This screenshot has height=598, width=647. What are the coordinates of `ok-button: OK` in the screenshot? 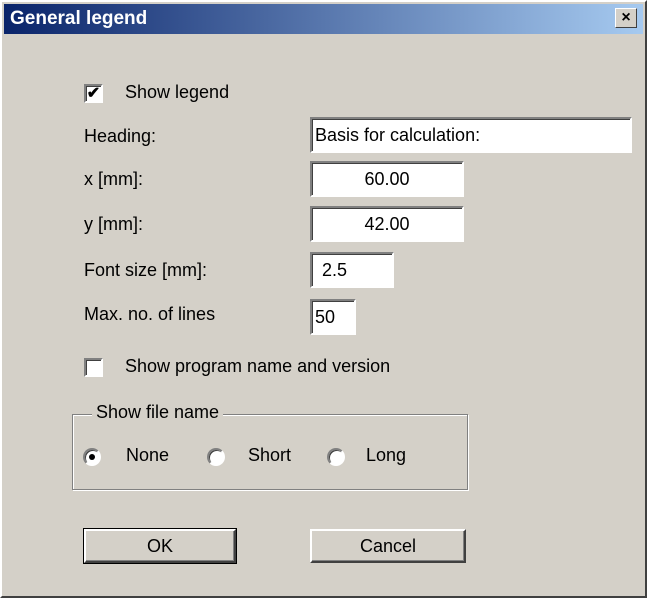 It's located at (160, 546).